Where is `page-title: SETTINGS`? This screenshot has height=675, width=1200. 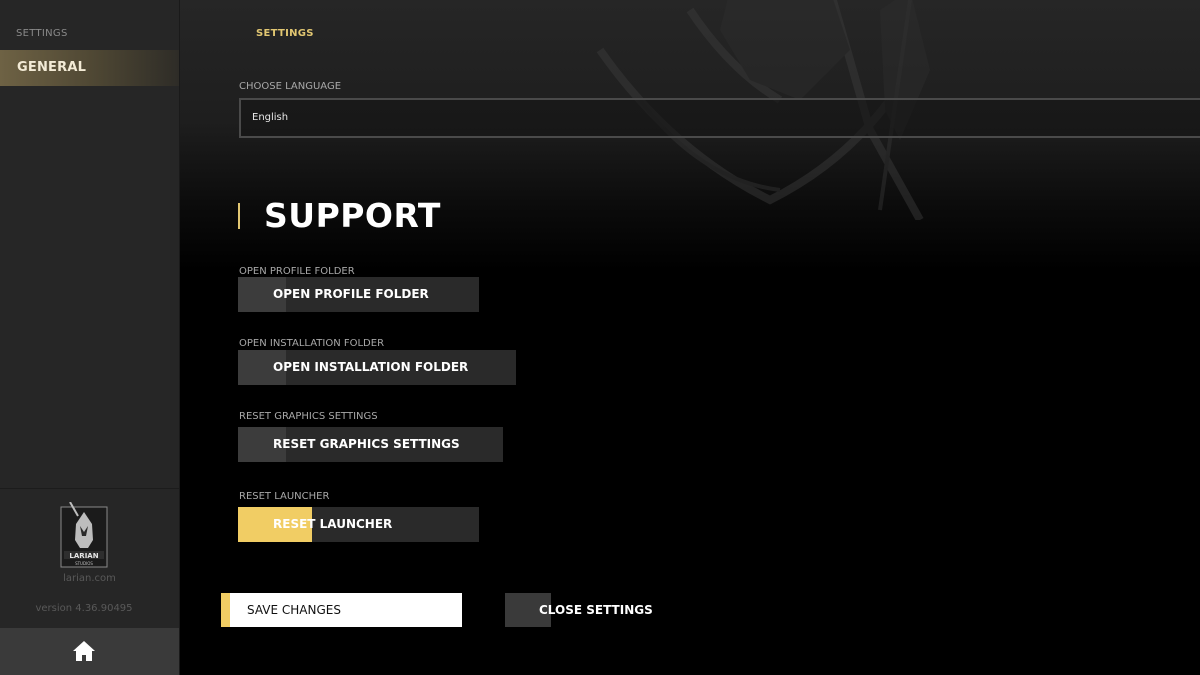 page-title: SETTINGS is located at coordinates (285, 33).